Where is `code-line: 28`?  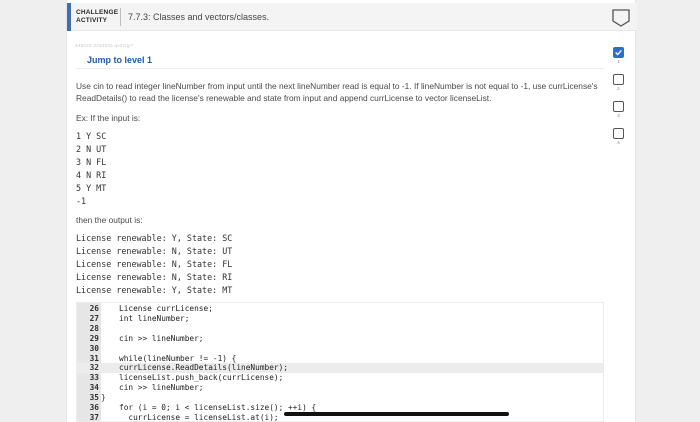 code-line: 28 is located at coordinates (340, 328).